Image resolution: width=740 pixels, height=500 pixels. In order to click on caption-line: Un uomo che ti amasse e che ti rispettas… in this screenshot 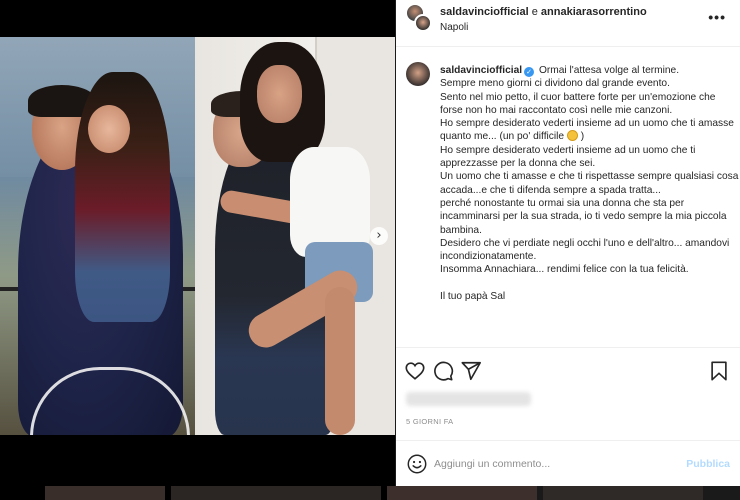, I will do `click(589, 177)`.